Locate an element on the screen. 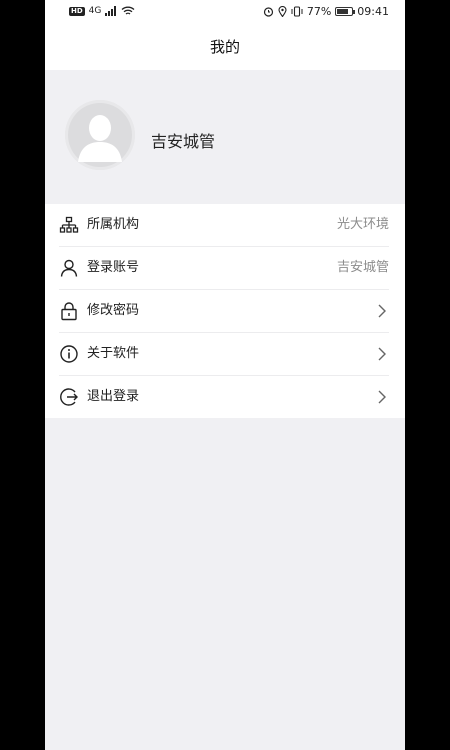 The height and width of the screenshot is (750, 450). signal-icon is located at coordinates (111, 11).